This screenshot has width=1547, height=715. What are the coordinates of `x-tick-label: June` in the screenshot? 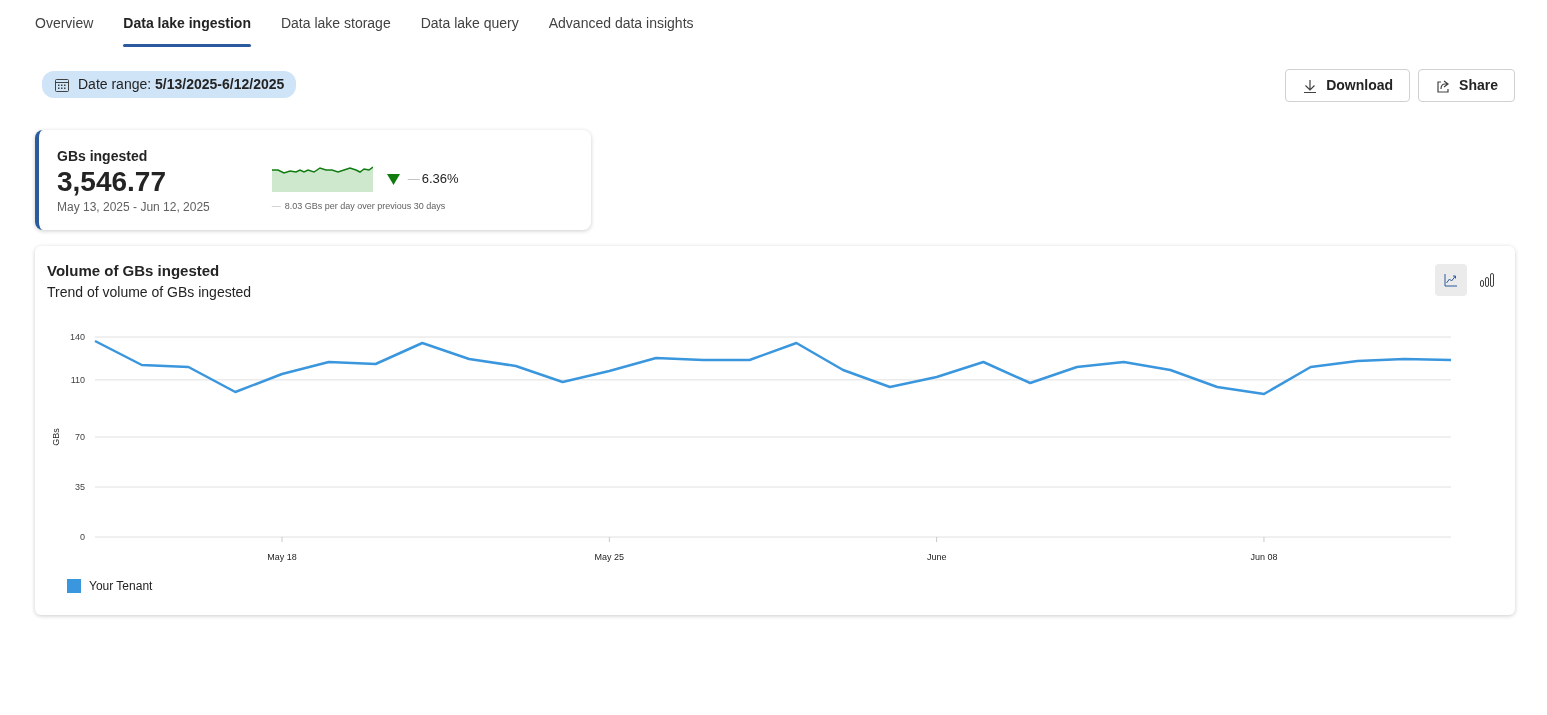 It's located at (936, 557).